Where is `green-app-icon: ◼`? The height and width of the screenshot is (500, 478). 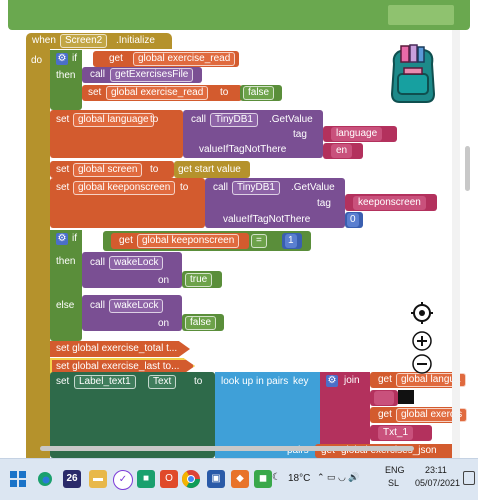 green-app-icon: ◼ is located at coordinates (263, 479).